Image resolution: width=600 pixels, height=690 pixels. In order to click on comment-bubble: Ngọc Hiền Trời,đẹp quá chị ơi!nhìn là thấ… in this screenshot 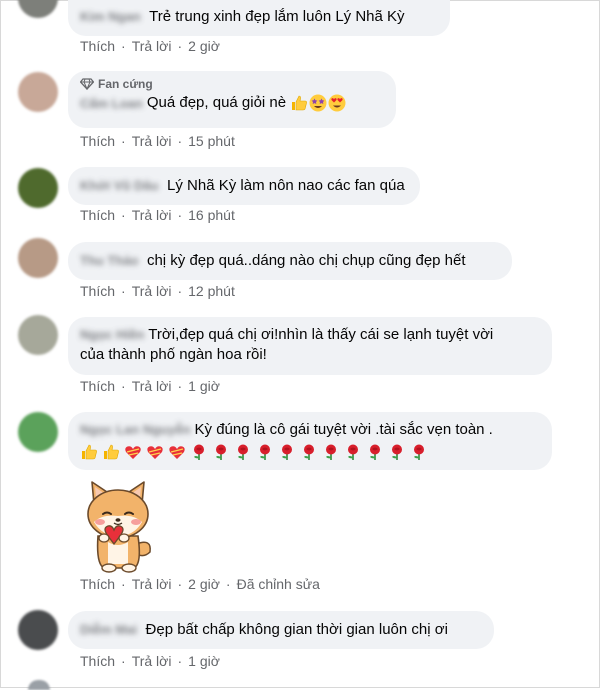, I will do `click(310, 346)`.